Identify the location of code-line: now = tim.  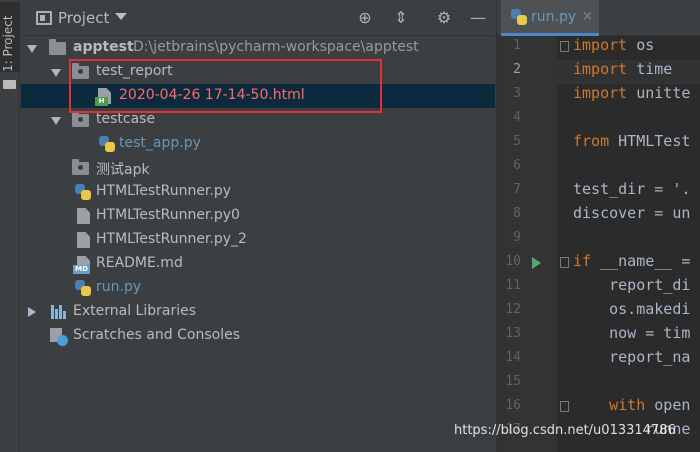
(631, 333).